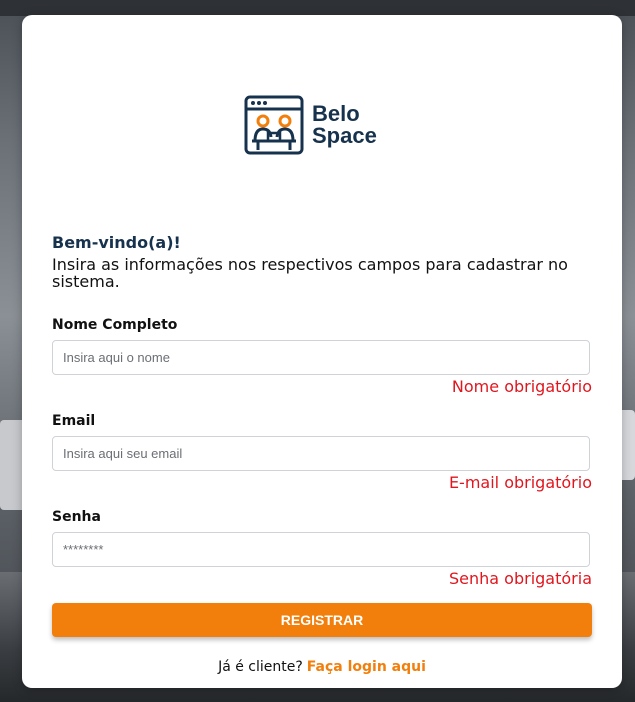  Describe the element at coordinates (115, 325) in the screenshot. I see `name-label: Nome Completo` at that location.